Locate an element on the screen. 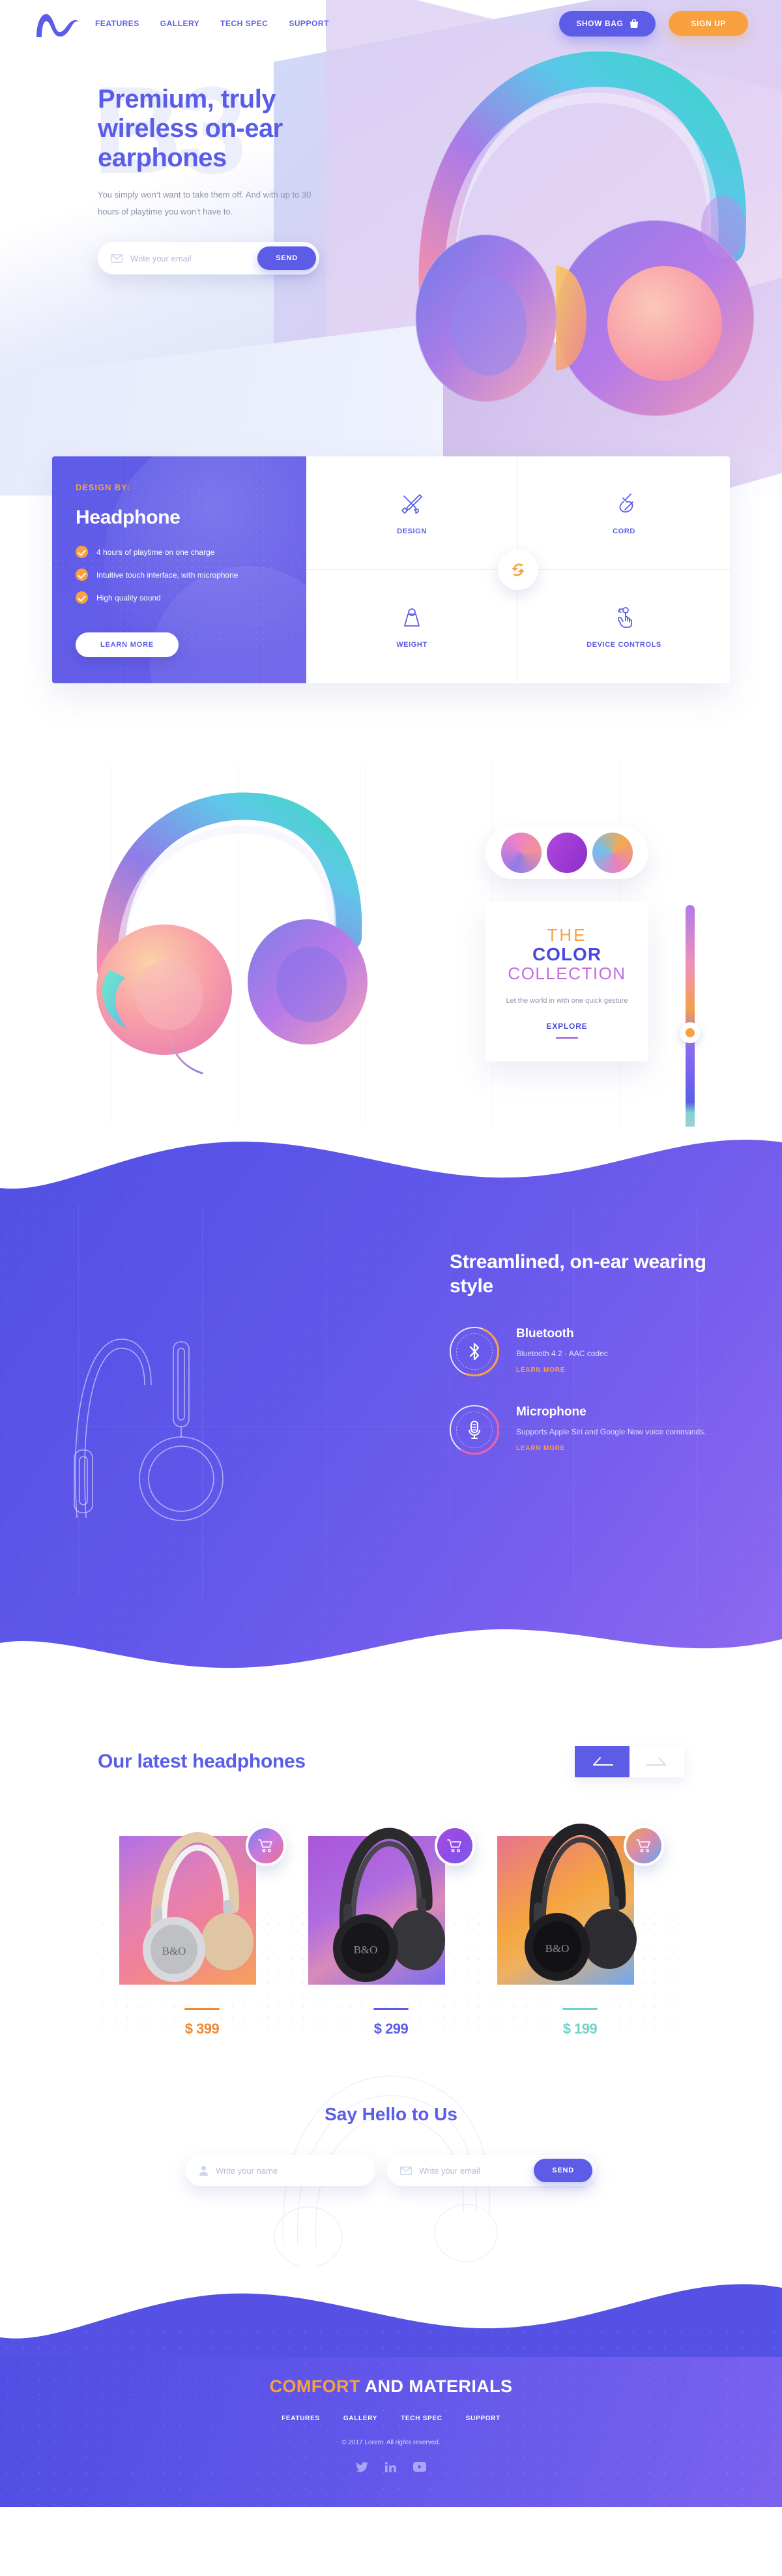  nav-item-gallery: GALLERY is located at coordinates (179, 23).